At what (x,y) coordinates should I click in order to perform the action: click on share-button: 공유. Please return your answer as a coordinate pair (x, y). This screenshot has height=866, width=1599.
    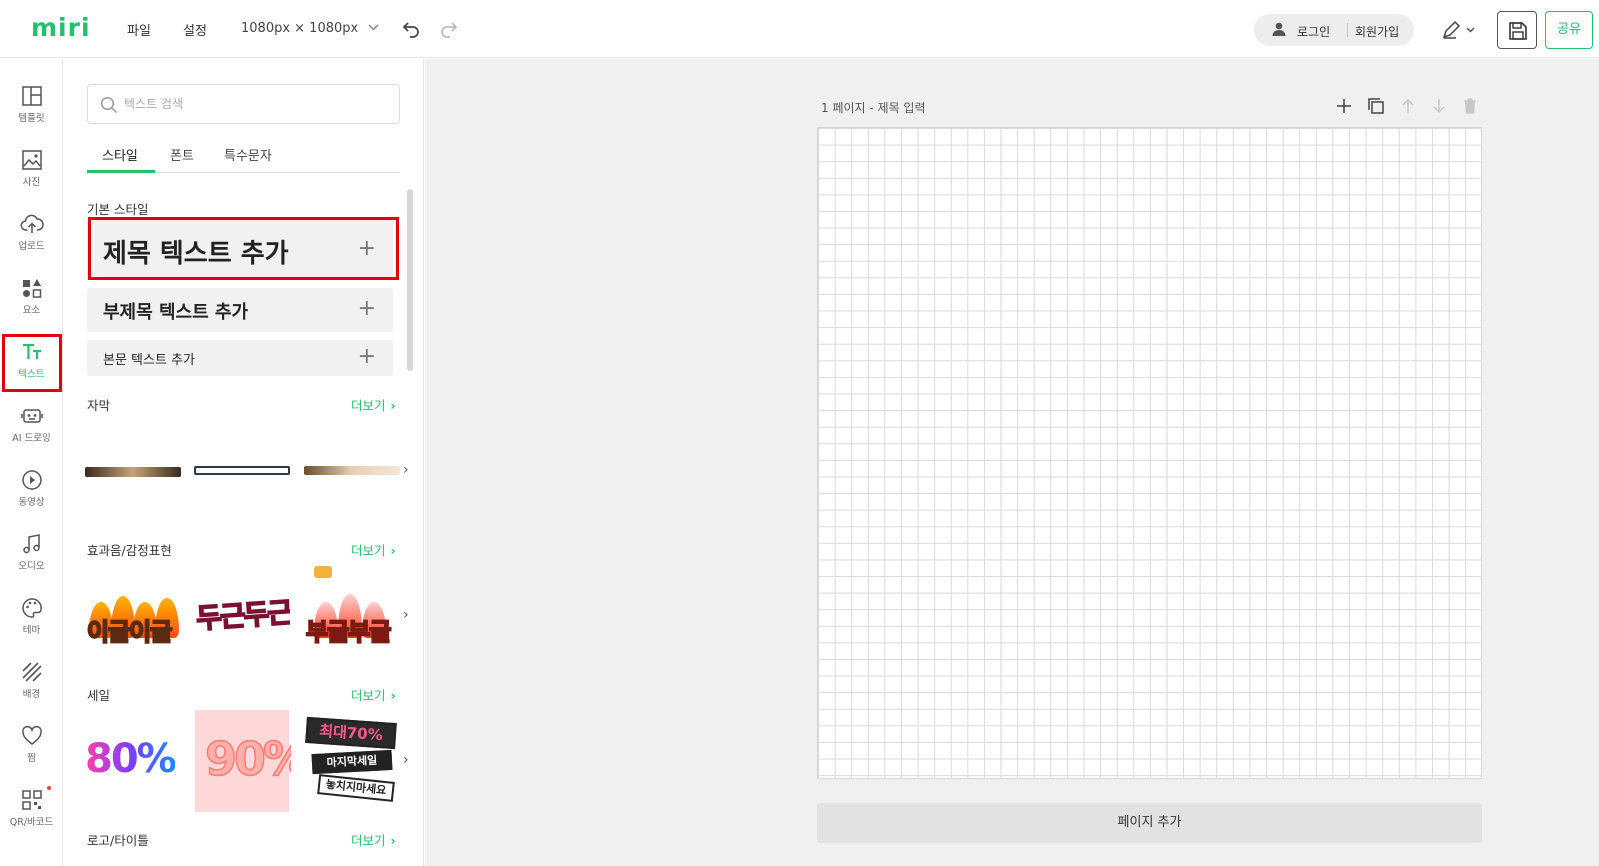
    Looking at the image, I should click on (1569, 30).